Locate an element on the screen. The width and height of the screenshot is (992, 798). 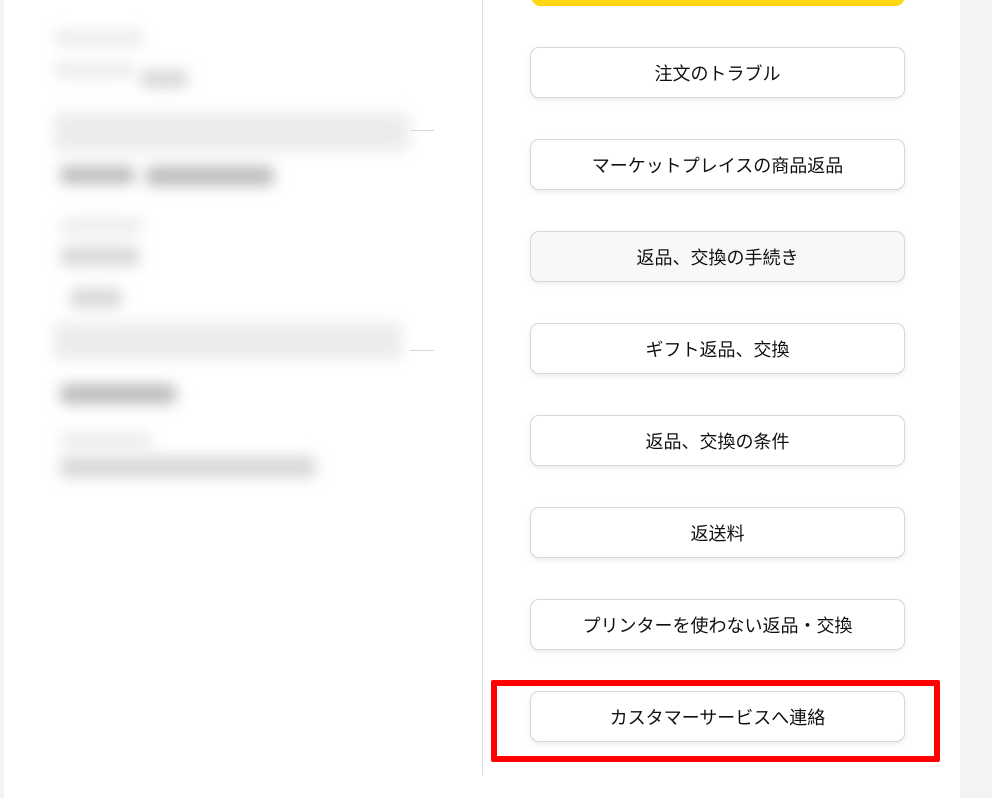
marketplace-return-button: マーケットプレイスの商品返品 is located at coordinates (717, 164).